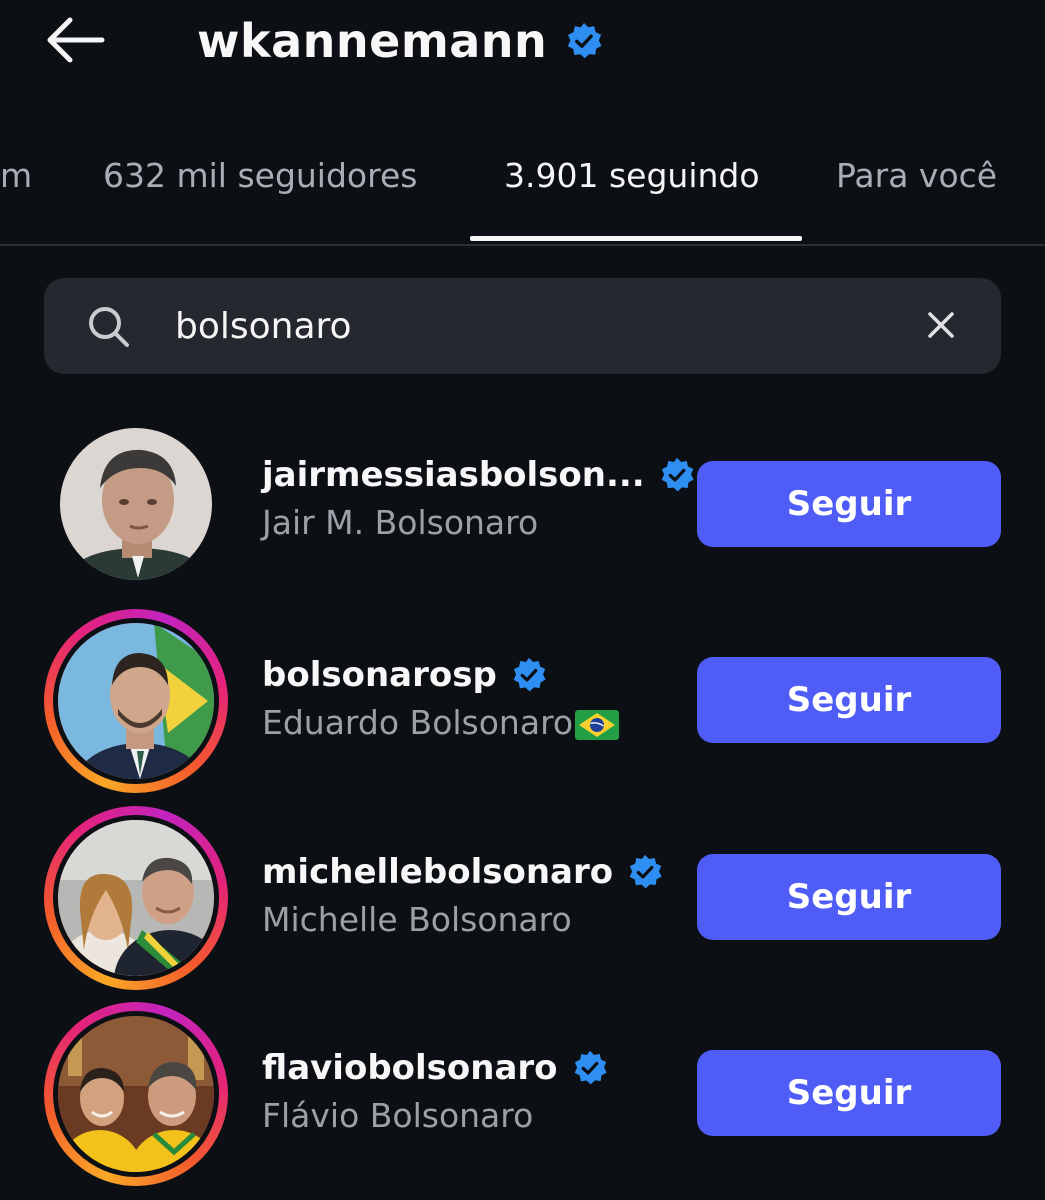  Describe the element at coordinates (916, 175) in the screenshot. I see `tab-for-you: Para você` at that location.